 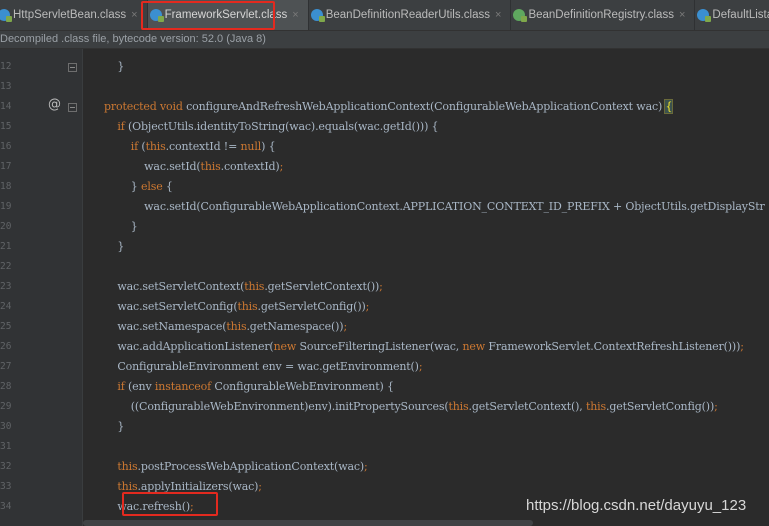 I want to click on code-text: .postProcessWebApplicationContext(wac), so click(x=251, y=466).